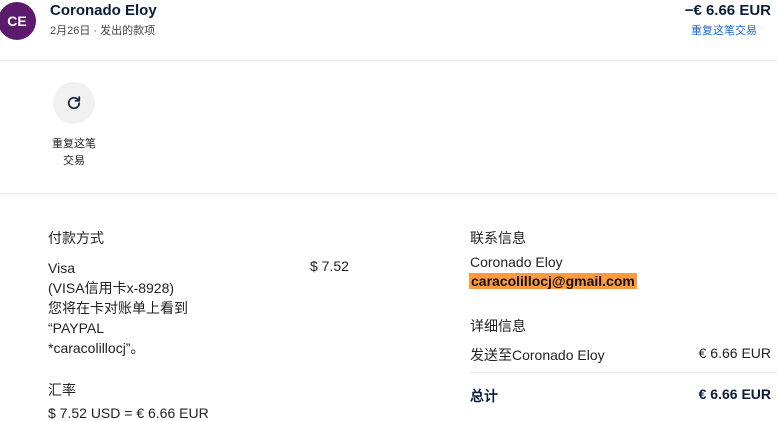  I want to click on contact-email: caracolillocj@gmail.com, so click(553, 281).